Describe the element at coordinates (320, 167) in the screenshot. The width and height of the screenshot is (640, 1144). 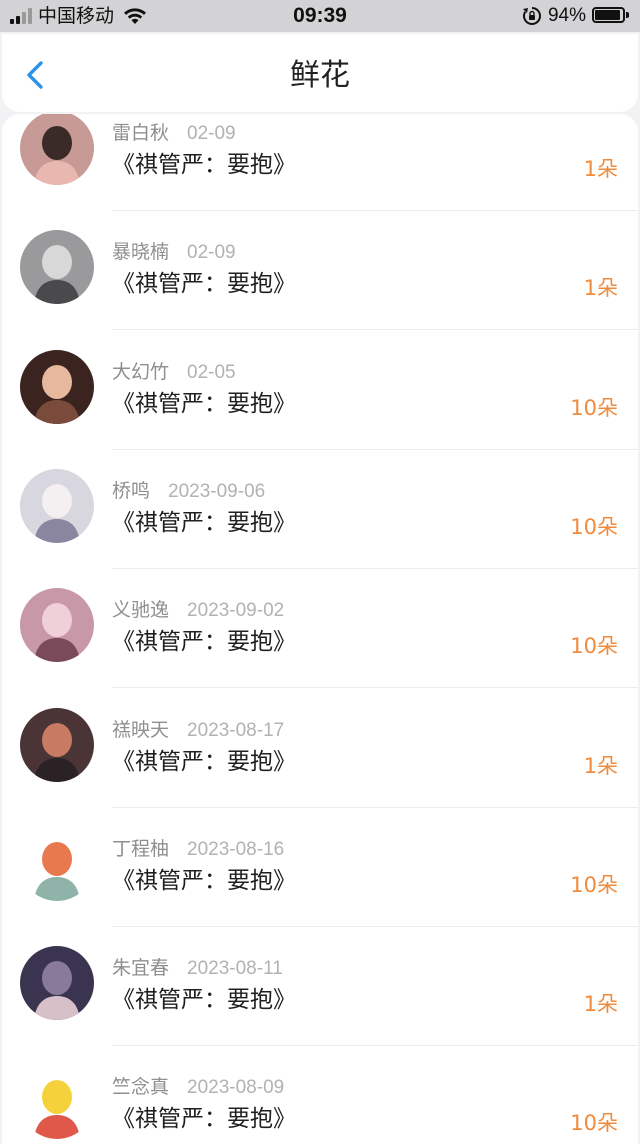
I see `list-item: 雷白秋 02-09 《祺管严：要抱》 1朵` at that location.